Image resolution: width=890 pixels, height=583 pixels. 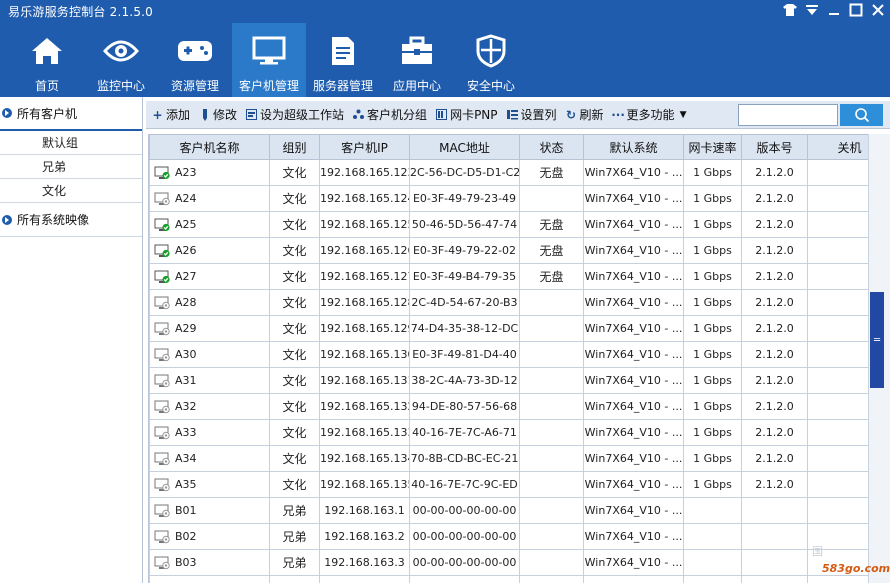 What do you see at coordinates (195, 60) in the screenshot?
I see `nav-item-2: 资源管理` at bounding box center [195, 60].